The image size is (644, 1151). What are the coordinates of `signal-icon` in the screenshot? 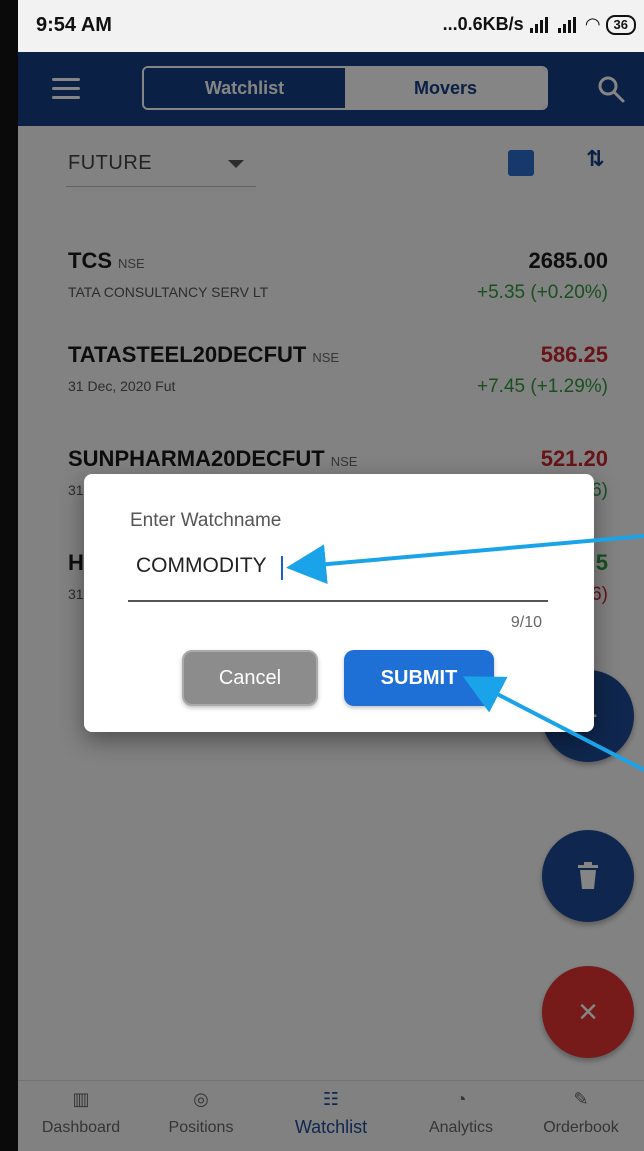 It's located at (540, 24).